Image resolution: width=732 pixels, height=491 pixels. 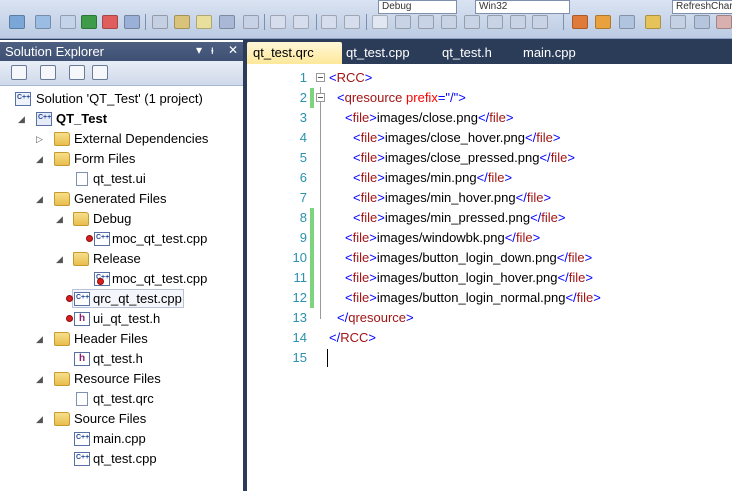 What do you see at coordinates (627, 22) in the screenshot?
I see `toolbox-icon` at bounding box center [627, 22].